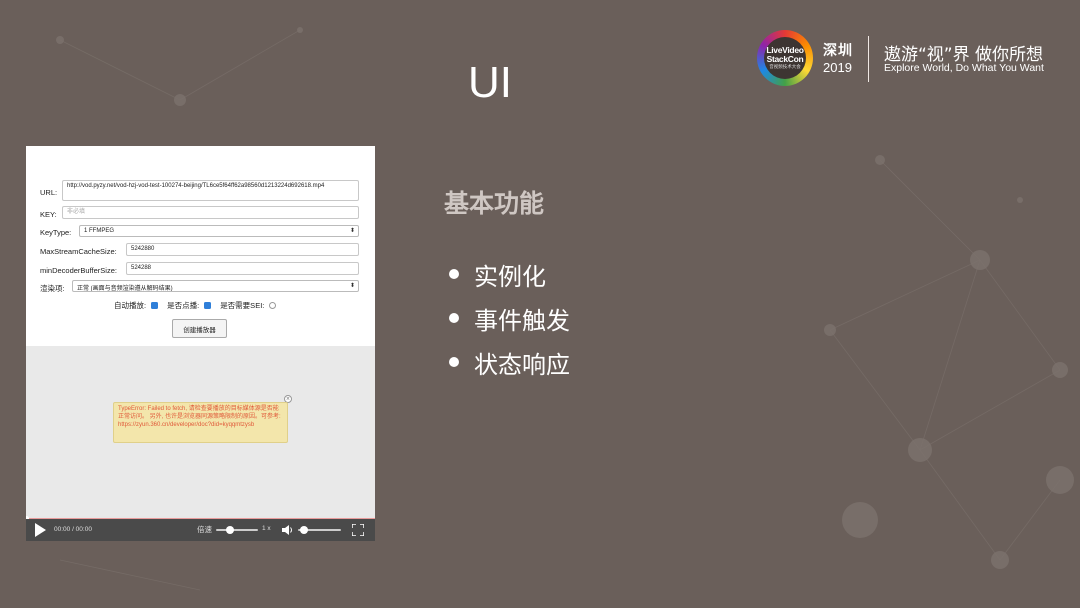 The image size is (1080, 608). I want to click on bullet-text: 实例化, so click(510, 276).